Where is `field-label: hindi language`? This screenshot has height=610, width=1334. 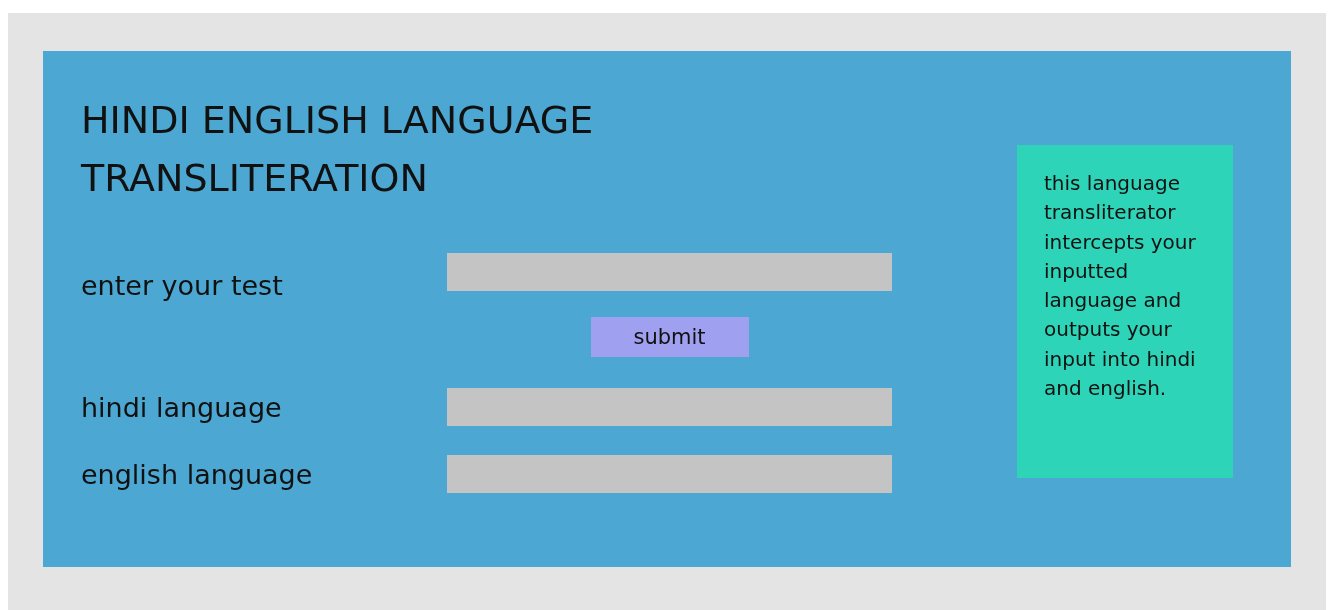
field-label: hindi language is located at coordinates (182, 407).